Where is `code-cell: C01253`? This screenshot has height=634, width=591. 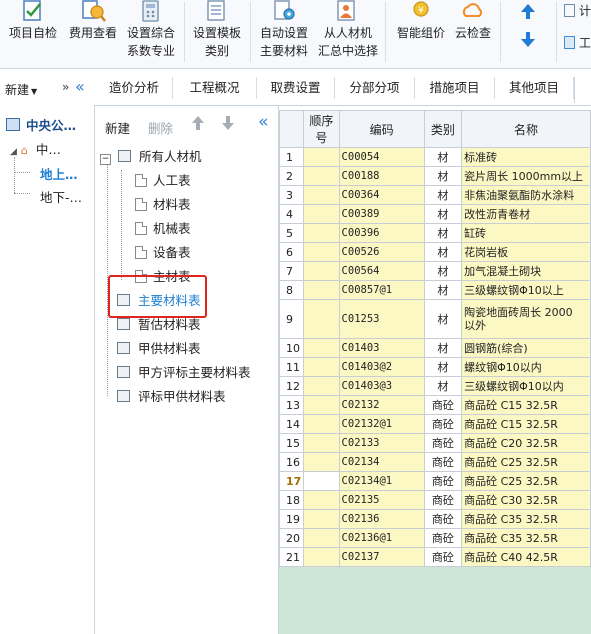 code-cell: C01253 is located at coordinates (381, 319).